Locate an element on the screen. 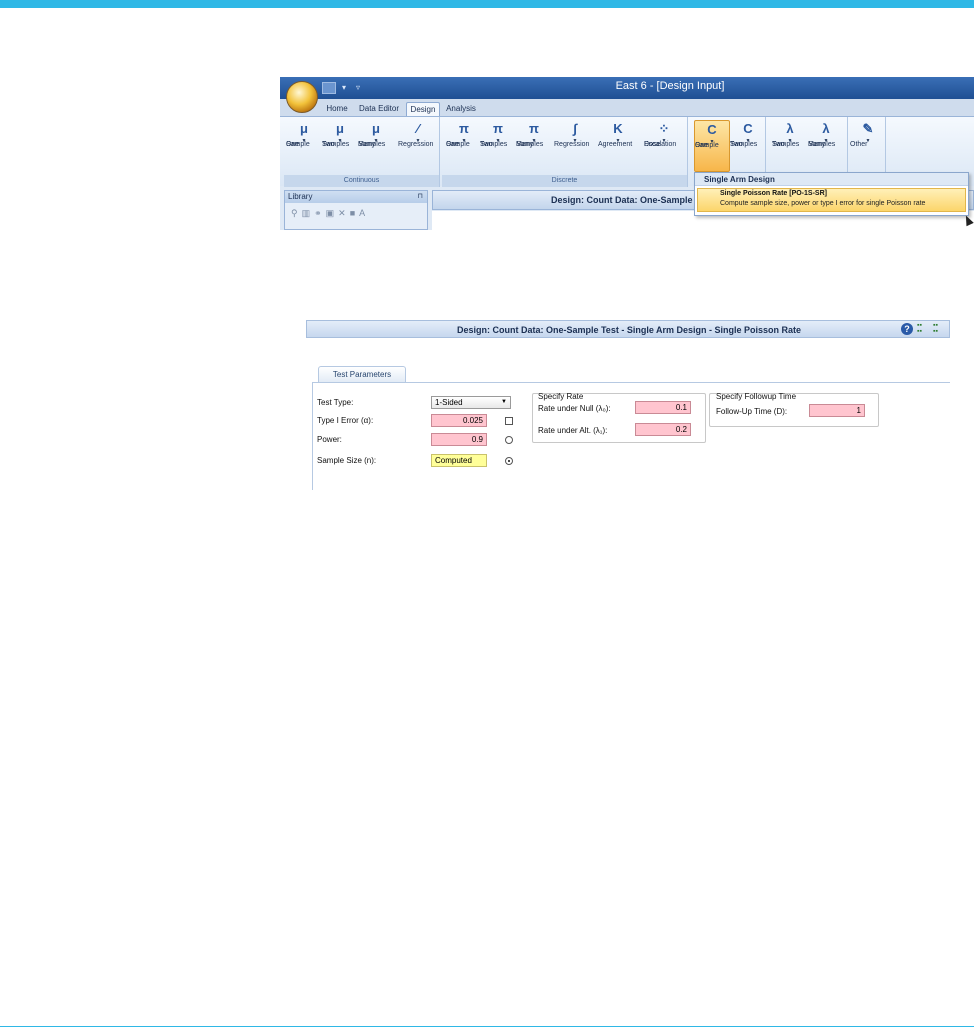  lambda-two-samples-icon: λ is located at coordinates (790, 128).